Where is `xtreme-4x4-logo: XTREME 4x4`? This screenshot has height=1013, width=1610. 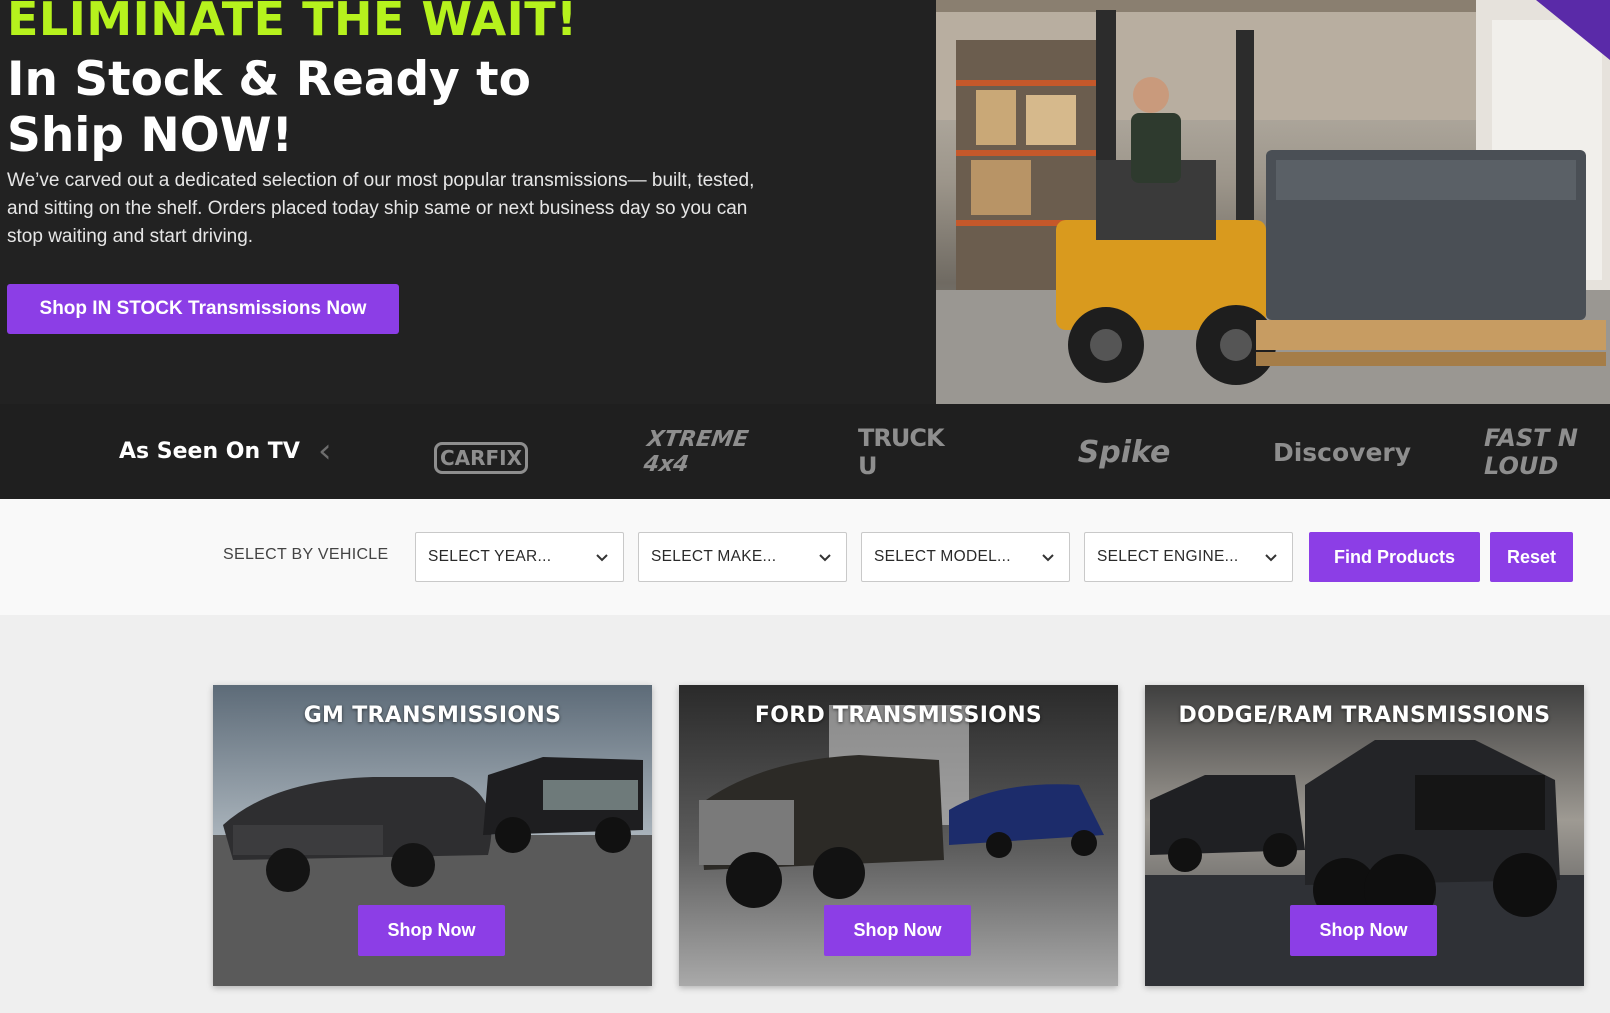
xtreme-4x4-logo: XTREME 4x4 is located at coordinates (696, 452).